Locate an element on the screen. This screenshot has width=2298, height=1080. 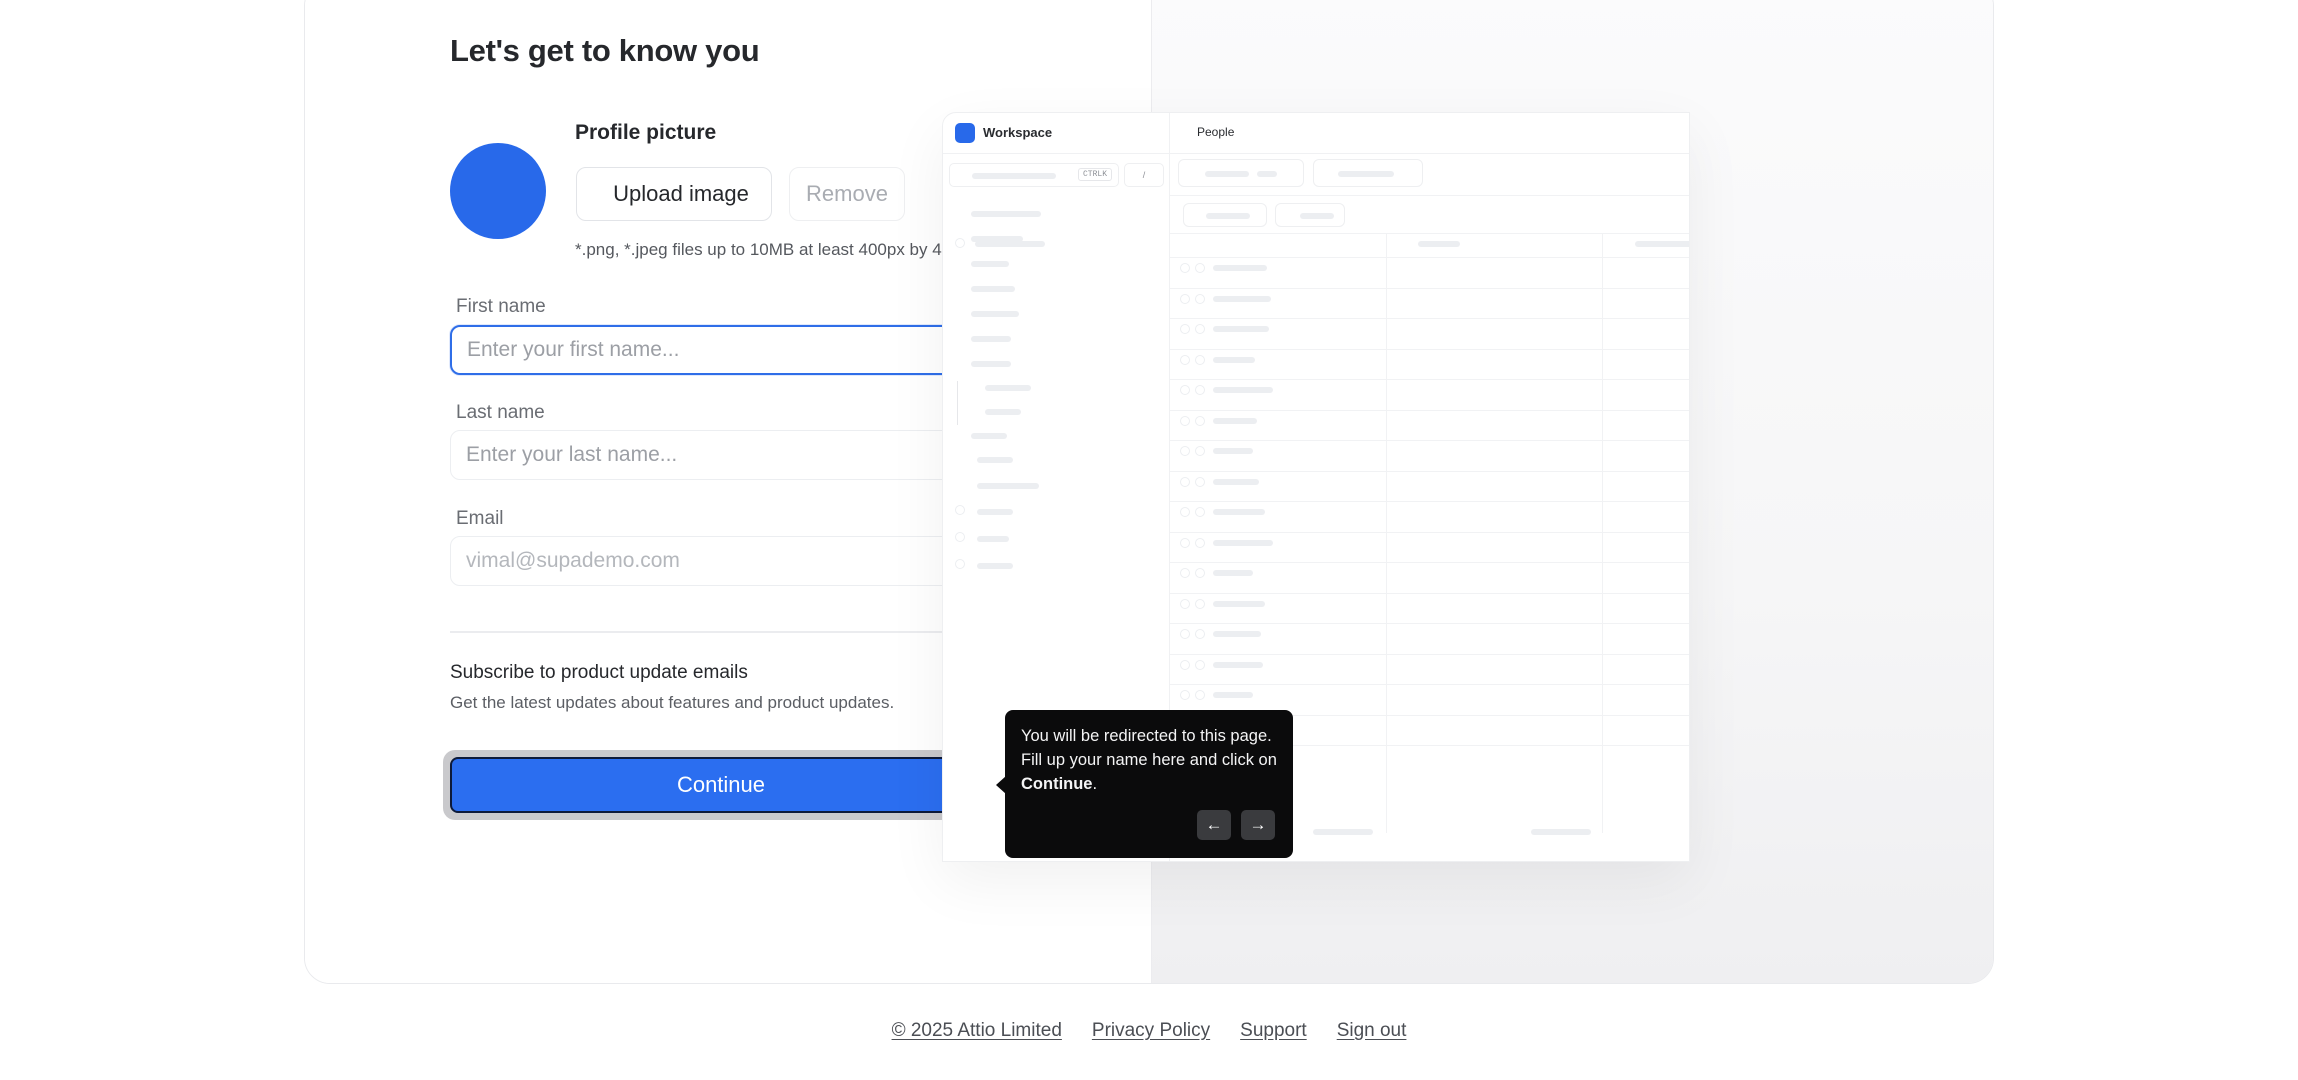
page-title: Let's get to know you is located at coordinates (605, 50).